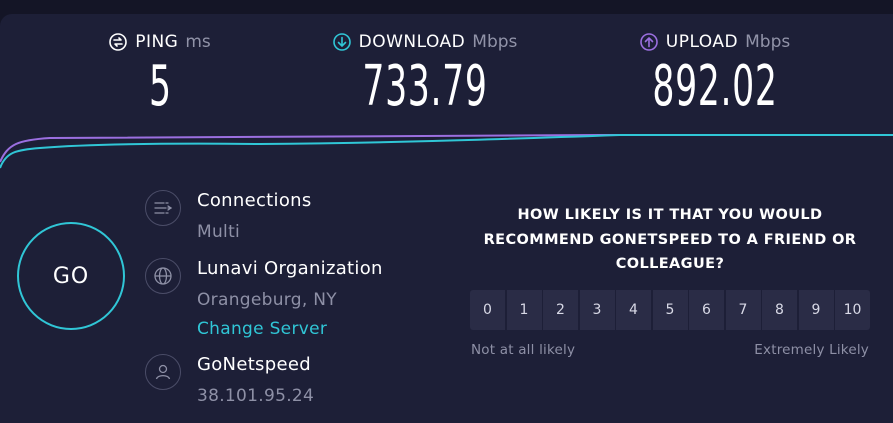  Describe the element at coordinates (495, 42) in the screenshot. I see `download-unit: Mbps` at that location.